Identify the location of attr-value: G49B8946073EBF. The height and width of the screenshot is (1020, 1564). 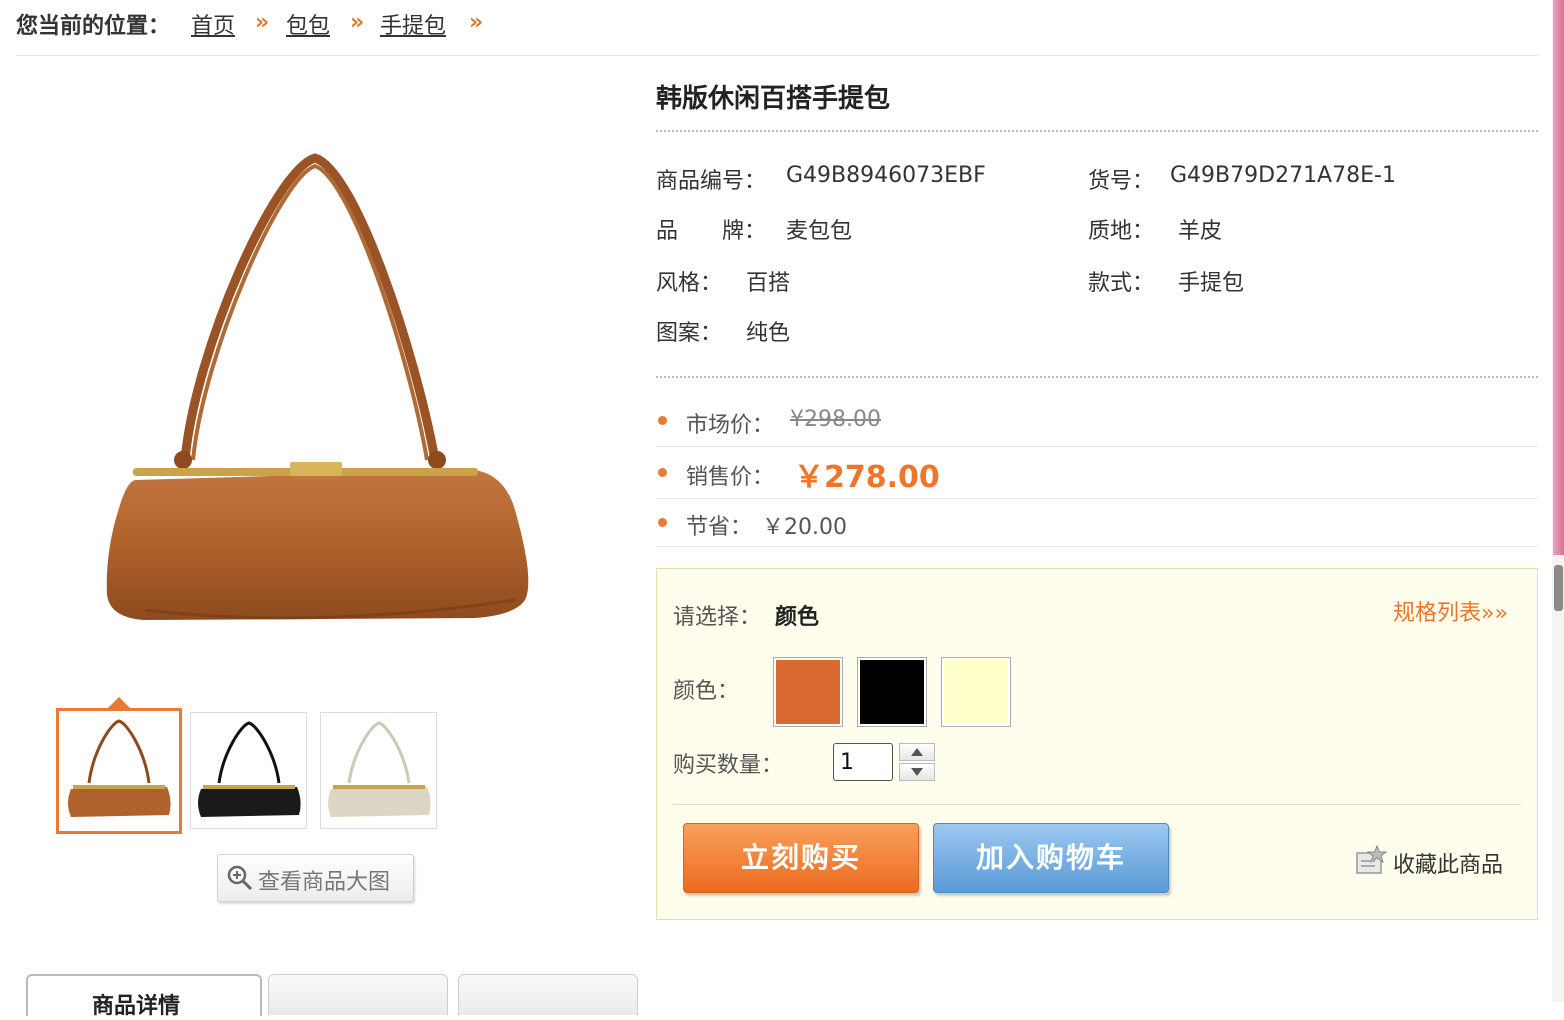
(886, 175).